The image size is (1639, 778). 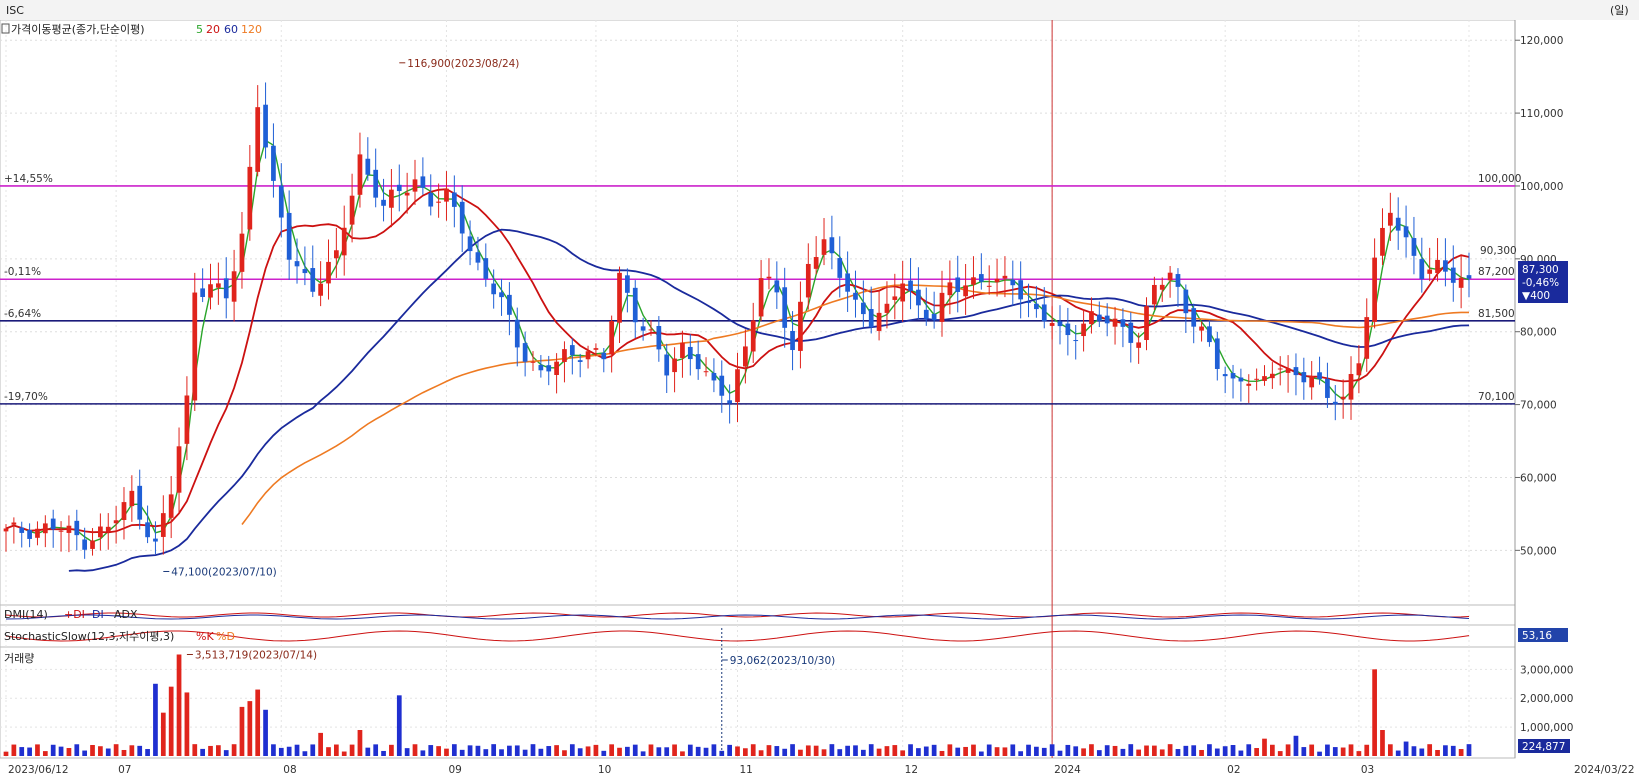 What do you see at coordinates (1546, 699) in the screenshot?
I see `volume-tick-label: 2,000,000` at bounding box center [1546, 699].